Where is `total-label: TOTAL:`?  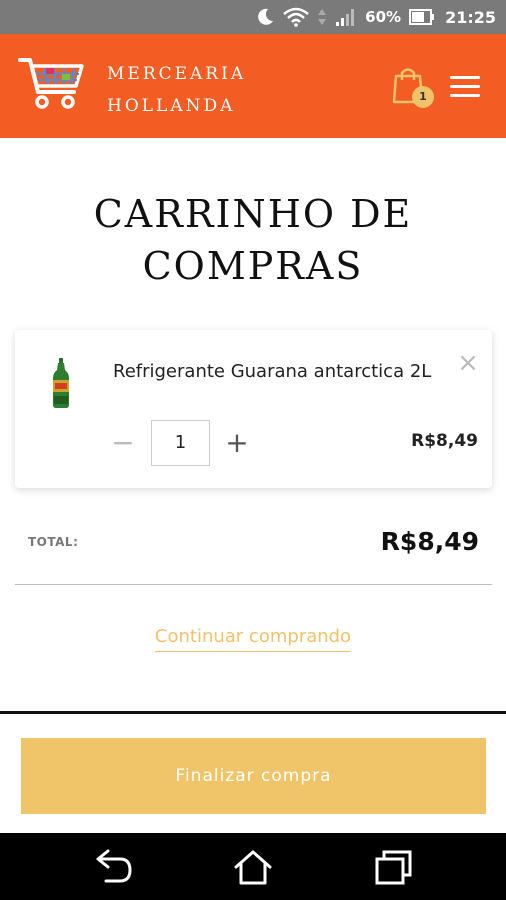
total-label: TOTAL: is located at coordinates (53, 542).